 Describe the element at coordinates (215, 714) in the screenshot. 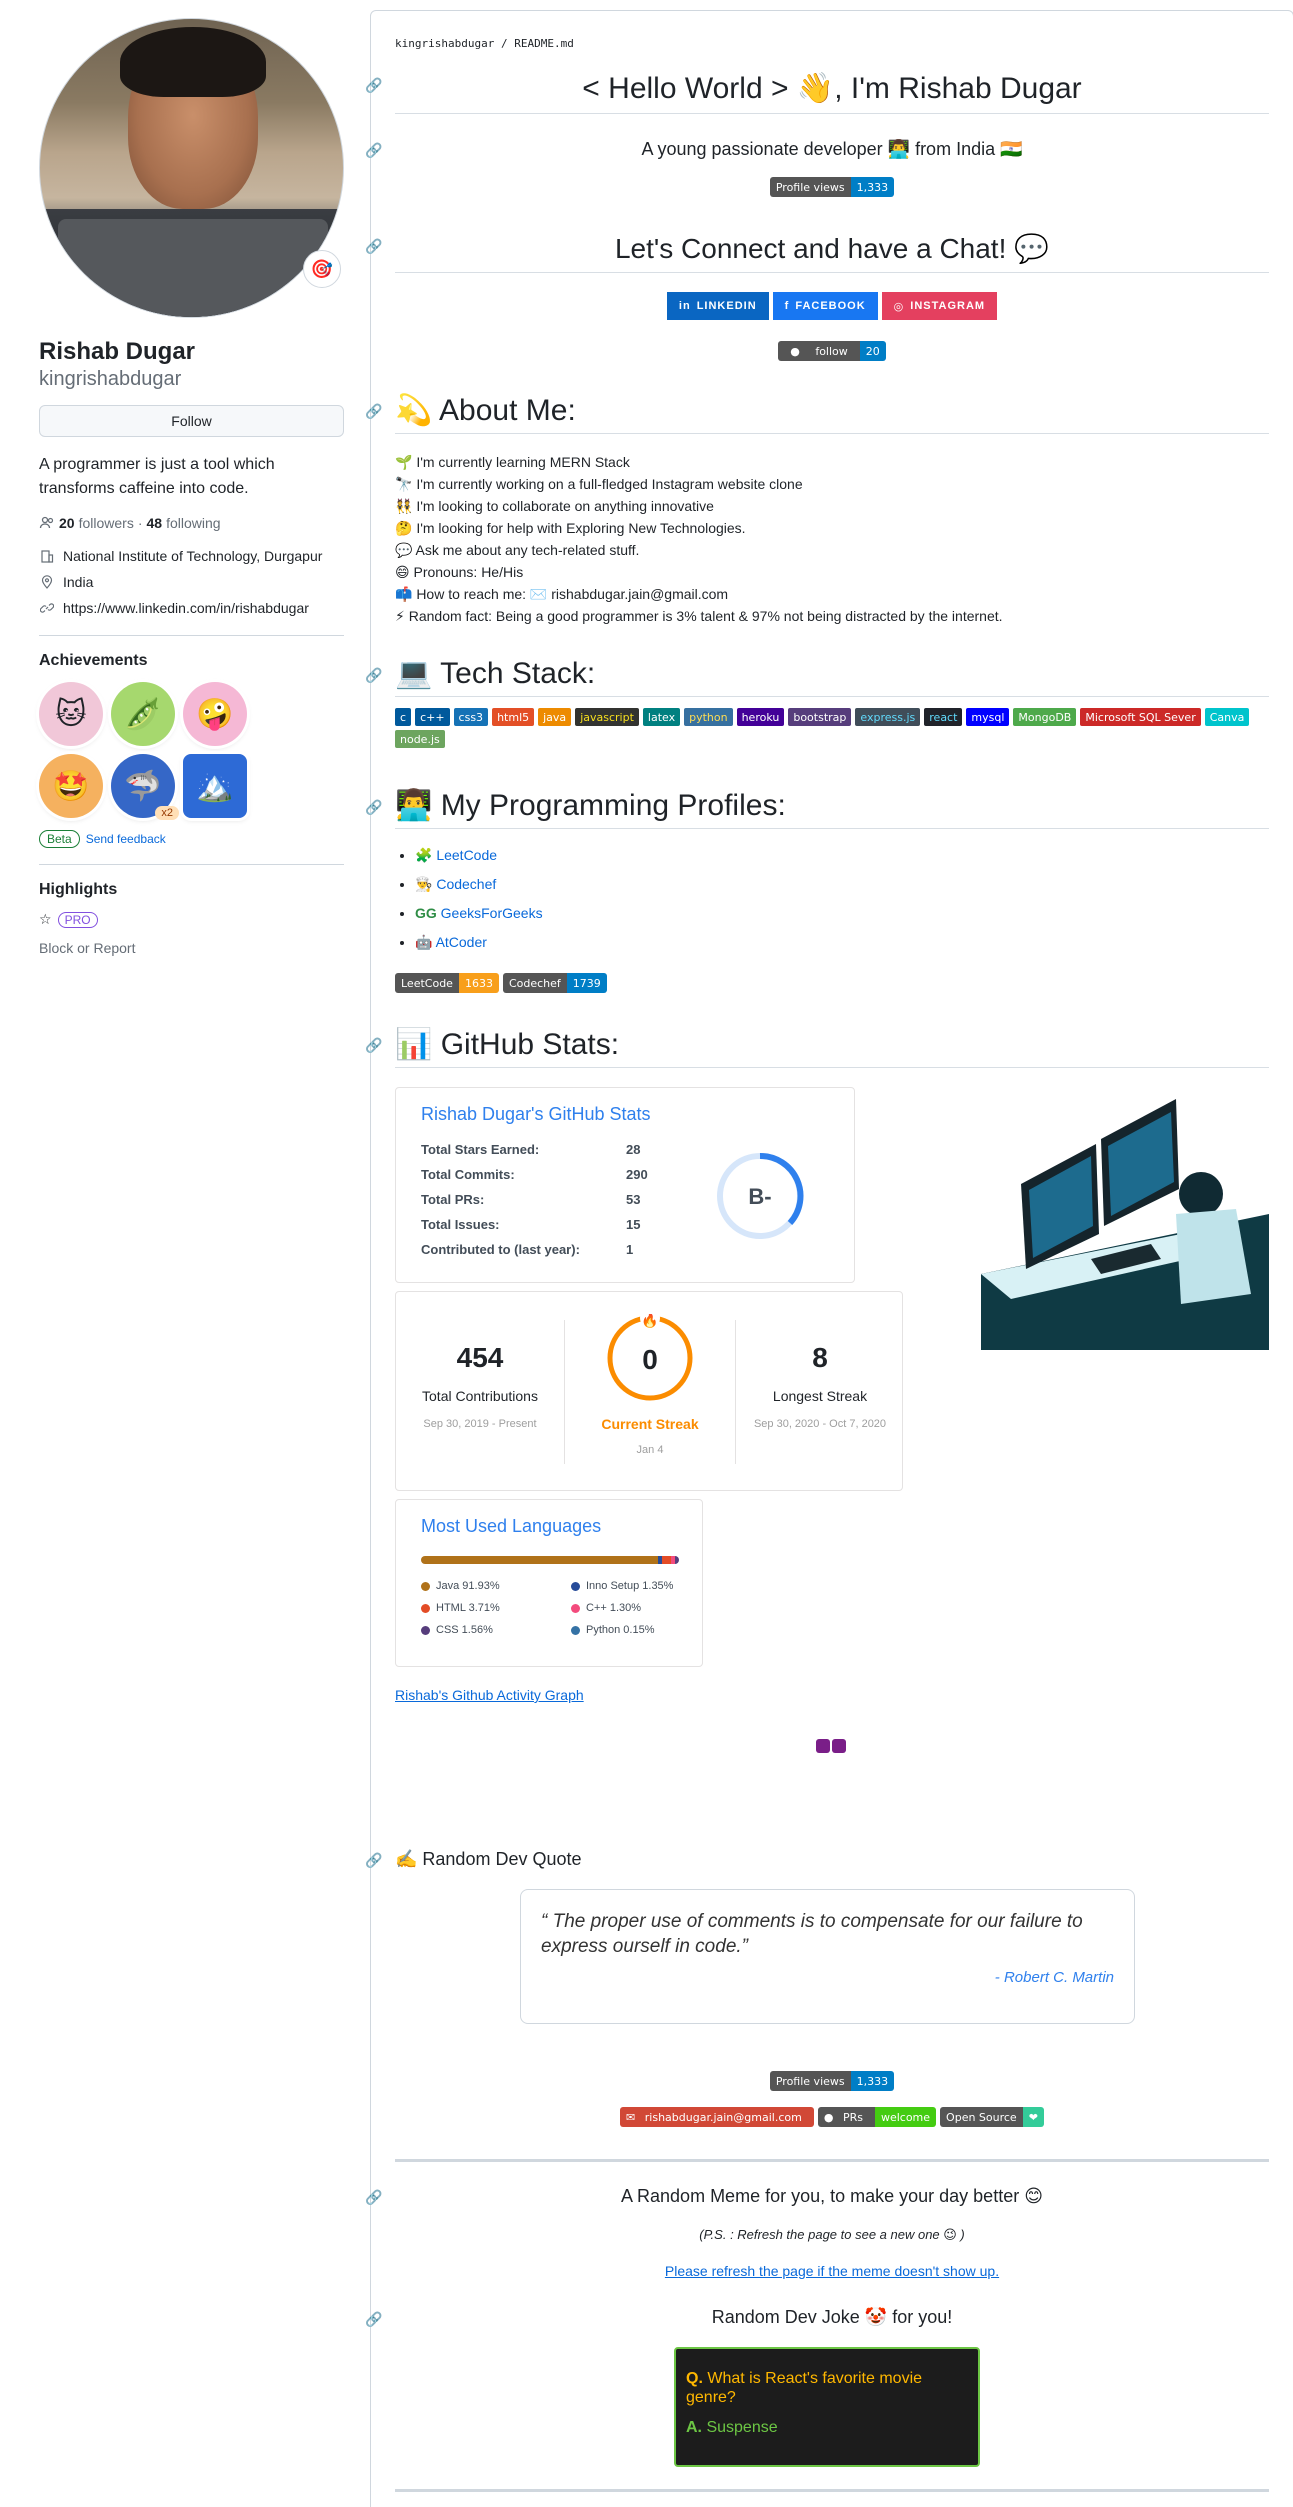

I see `achievement-yolo-icon: 🤪` at that location.